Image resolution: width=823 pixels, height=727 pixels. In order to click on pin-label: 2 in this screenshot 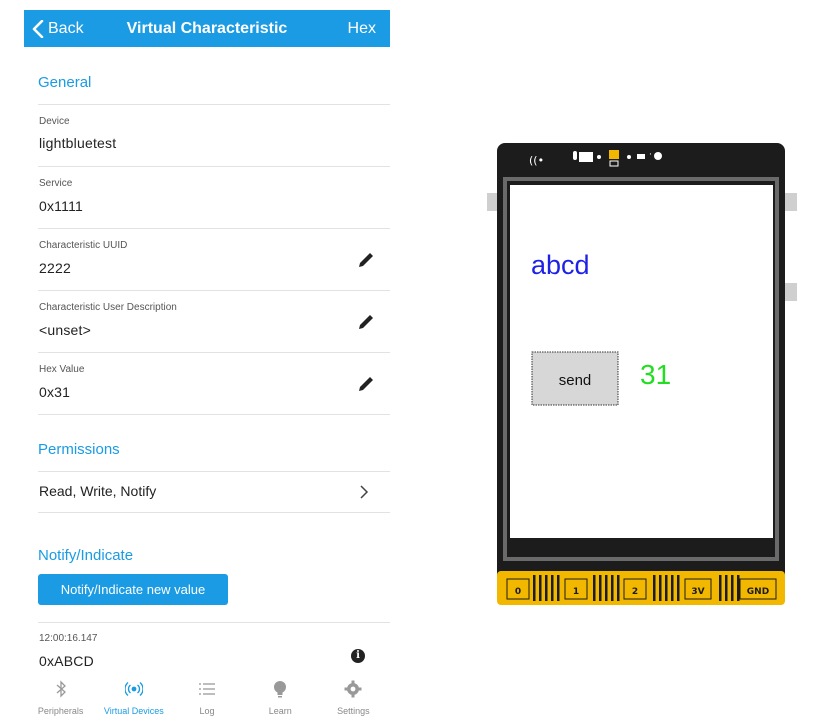, I will do `click(635, 592)`.